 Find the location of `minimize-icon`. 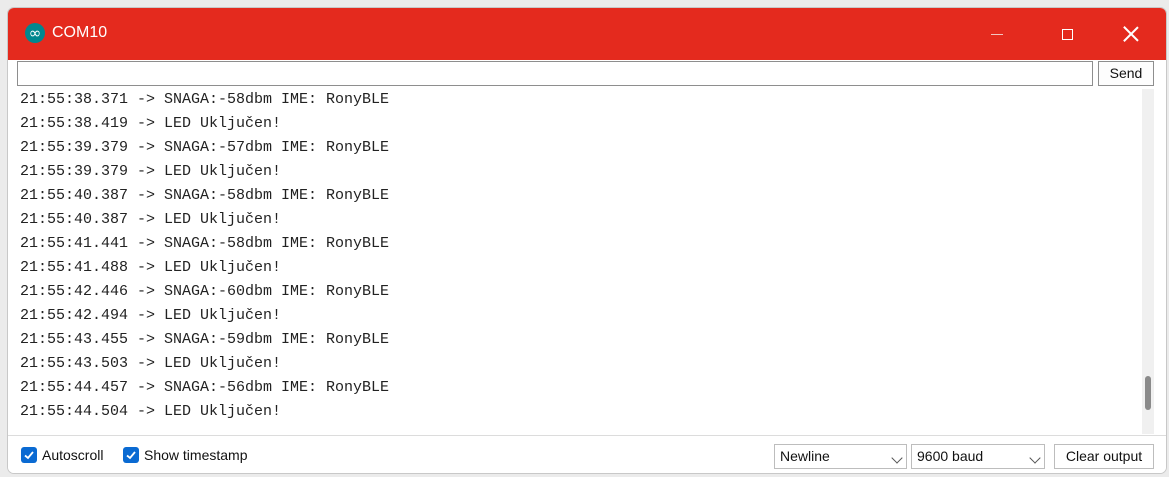

minimize-icon is located at coordinates (997, 34).